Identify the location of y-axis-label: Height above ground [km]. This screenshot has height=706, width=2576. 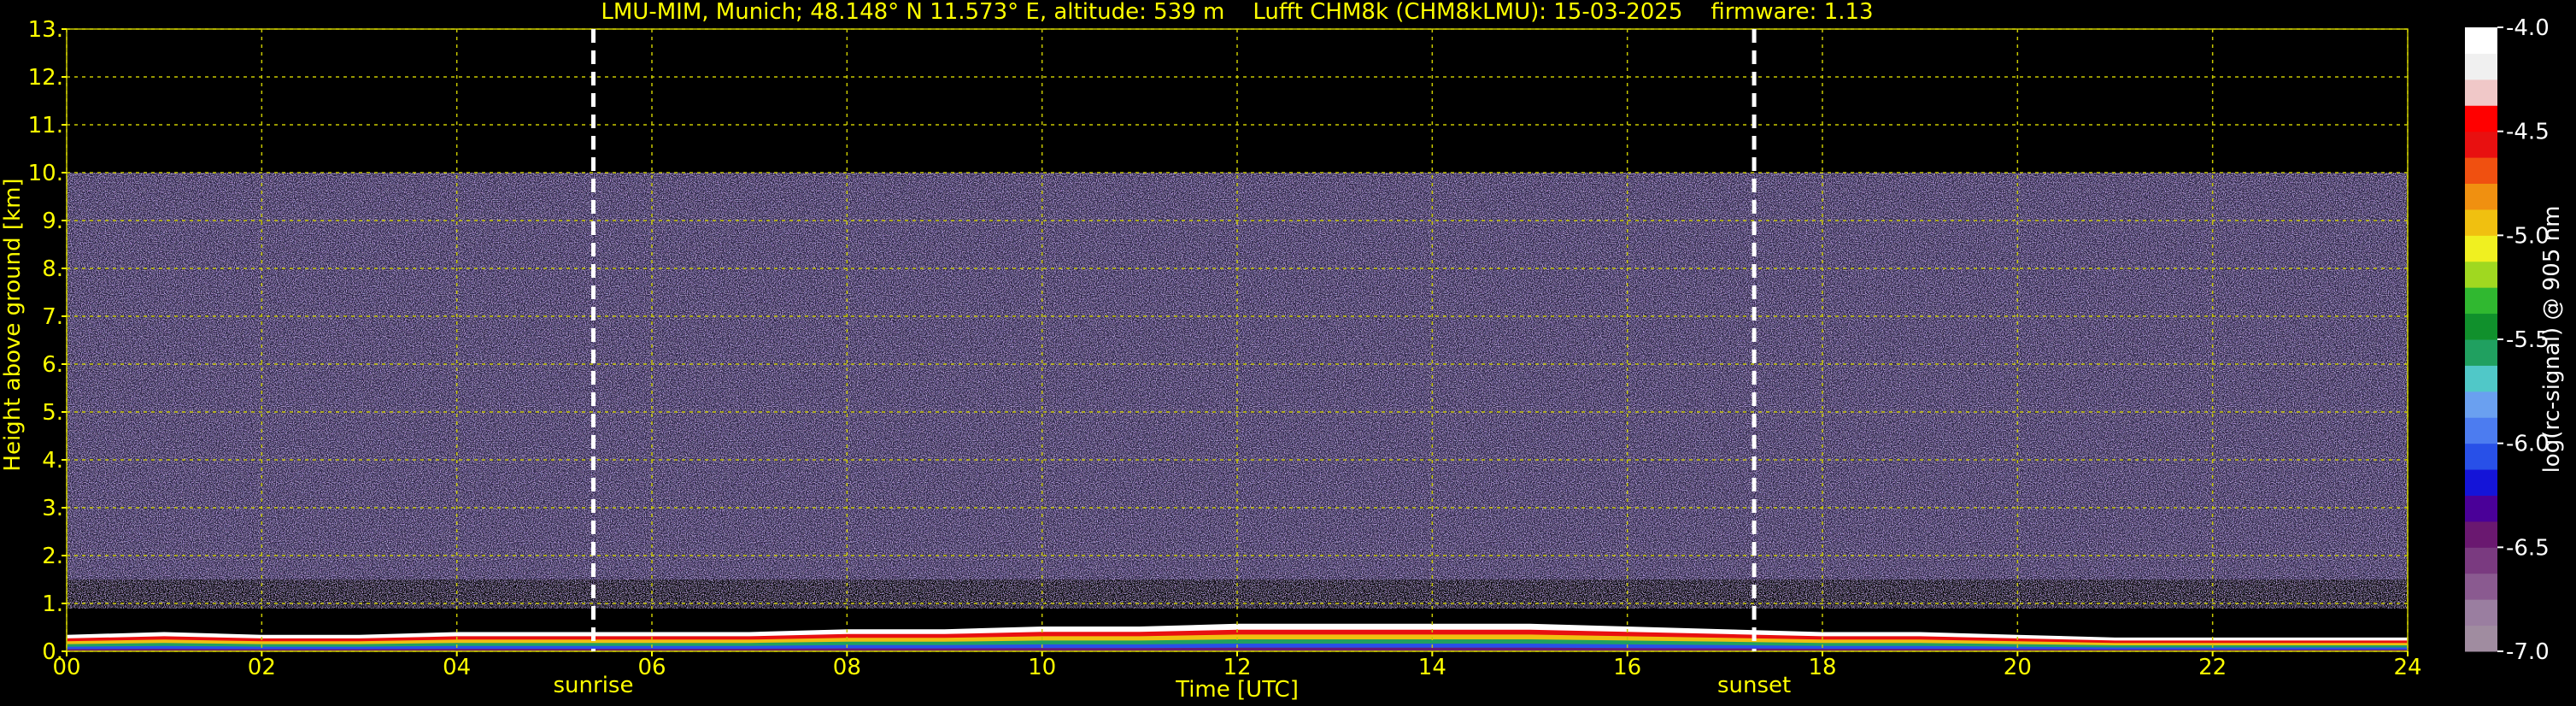
(13, 324).